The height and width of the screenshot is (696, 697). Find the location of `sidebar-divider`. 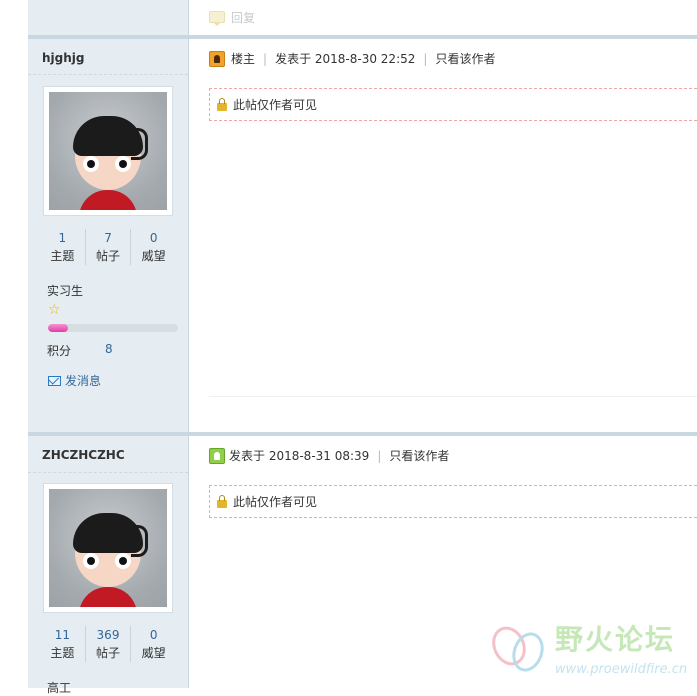

sidebar-divider is located at coordinates (188, 344).